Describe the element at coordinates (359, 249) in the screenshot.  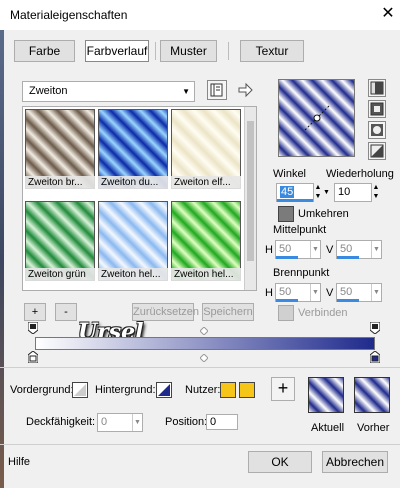
I see `midpoint-v-input: 50 ▼` at that location.